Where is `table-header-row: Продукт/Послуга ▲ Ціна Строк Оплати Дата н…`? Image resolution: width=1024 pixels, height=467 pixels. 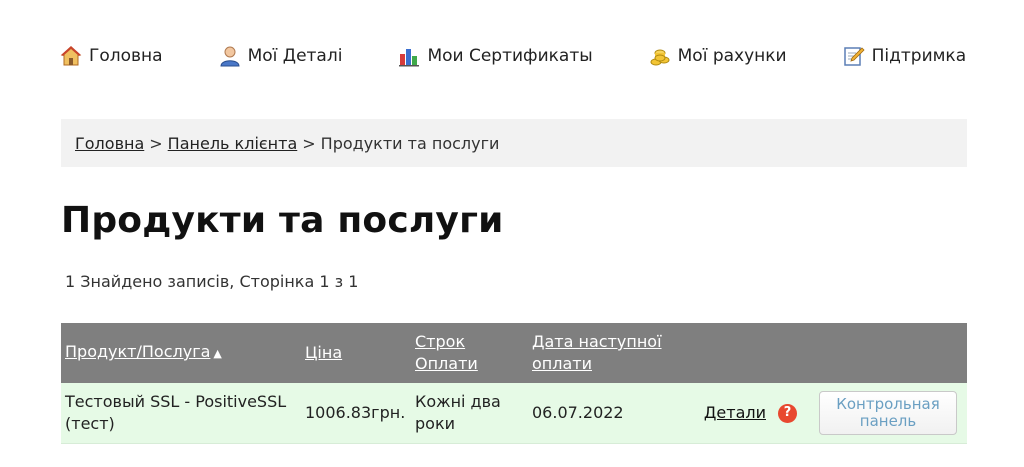 table-header-row: Продукт/Послуга ▲ Ціна Строк Оплати Дата н… is located at coordinates (514, 353).